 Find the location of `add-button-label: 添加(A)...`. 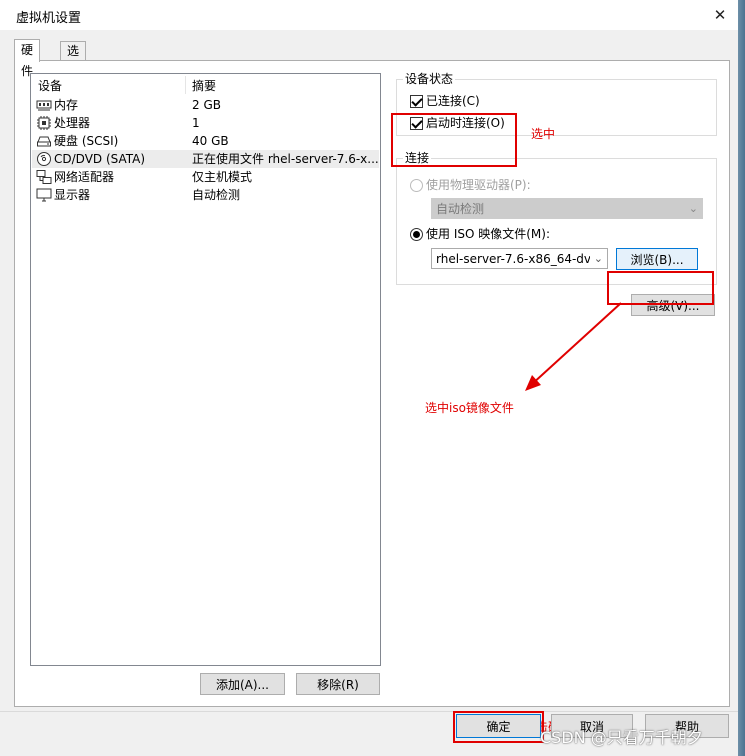

add-button-label: 添加(A)... is located at coordinates (242, 684).